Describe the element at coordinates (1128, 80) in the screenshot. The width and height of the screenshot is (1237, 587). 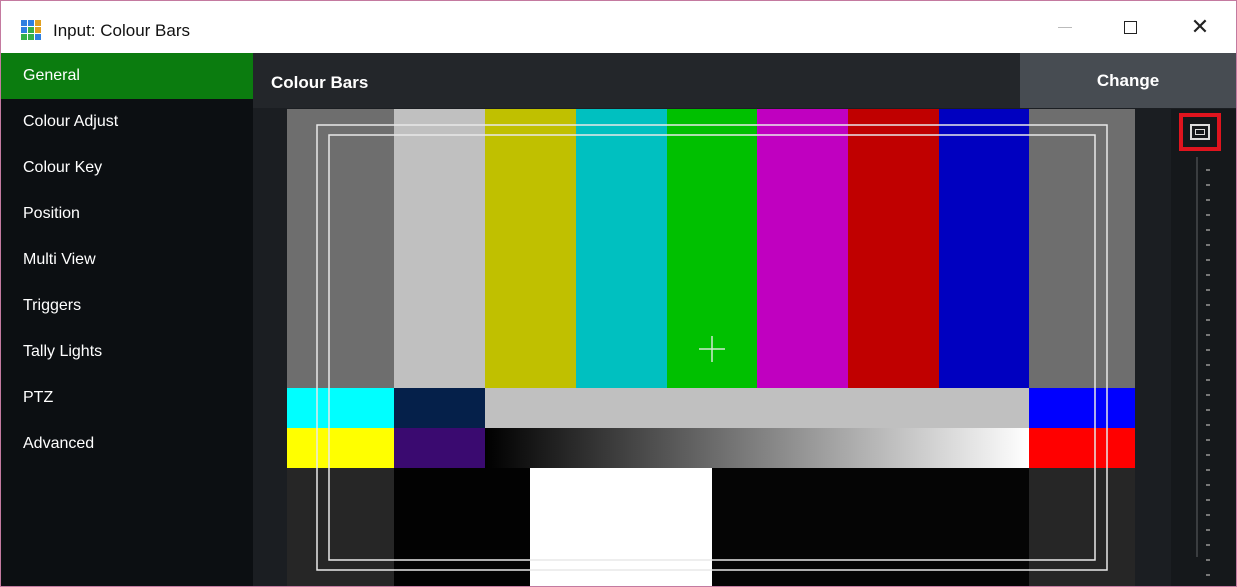
I see `change-button: Change` at that location.